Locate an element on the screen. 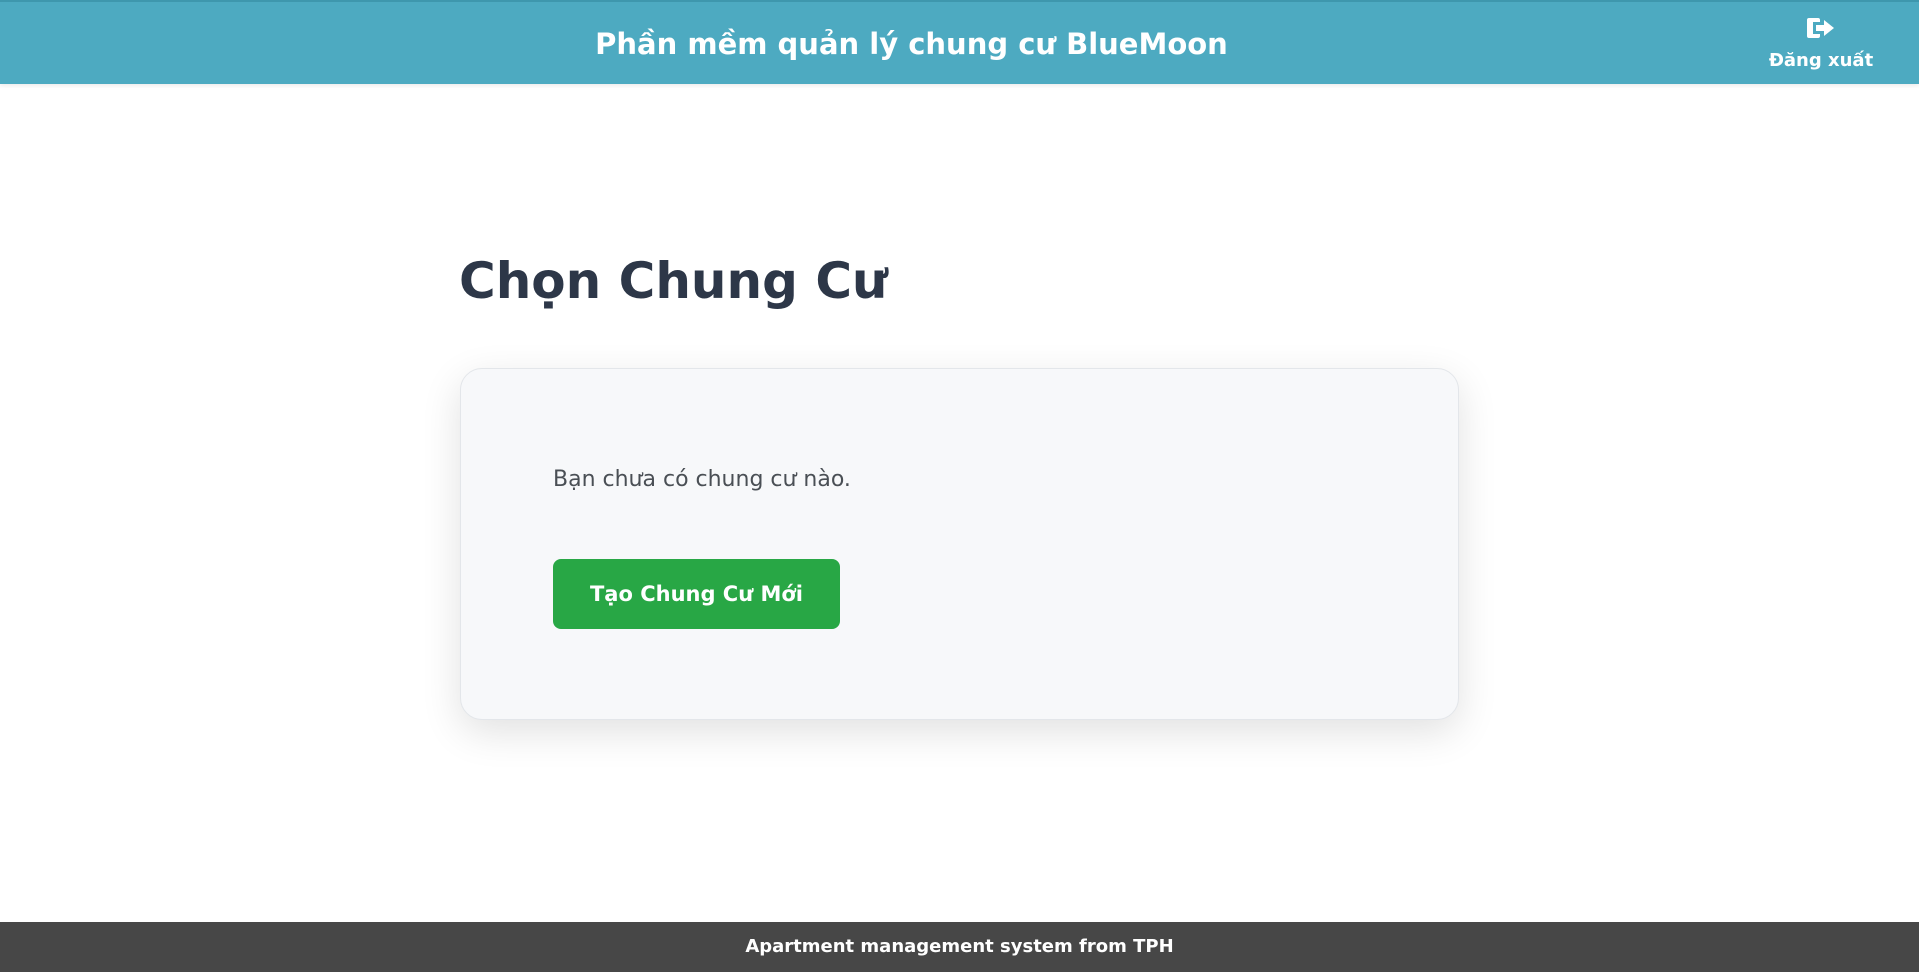  page-title: Chọn Chung Cư is located at coordinates (673, 281).